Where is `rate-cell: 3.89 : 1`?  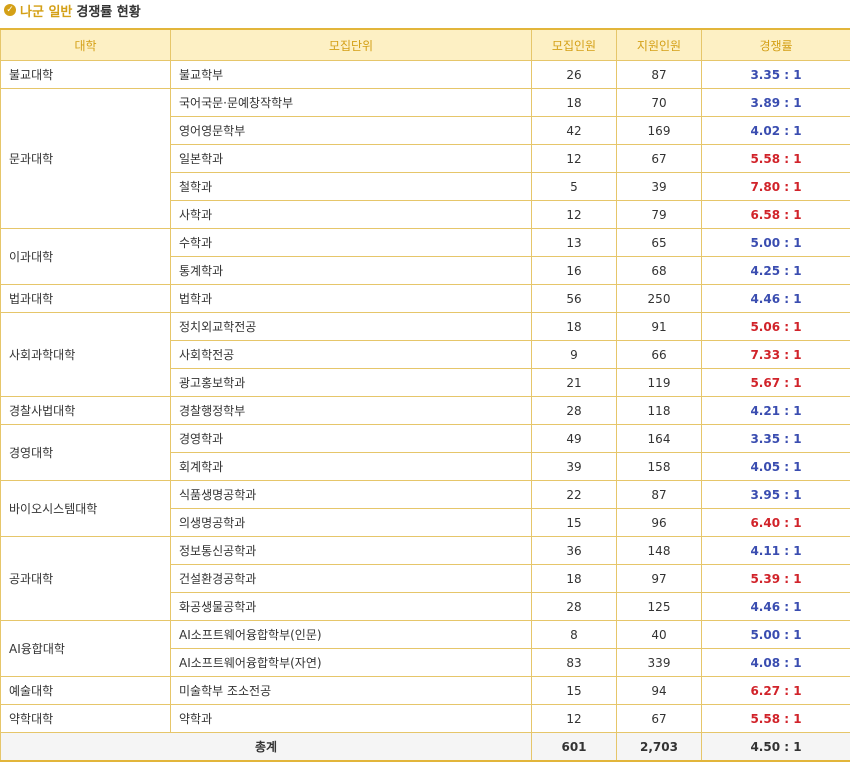
rate-cell: 3.89 : 1 is located at coordinates (776, 103).